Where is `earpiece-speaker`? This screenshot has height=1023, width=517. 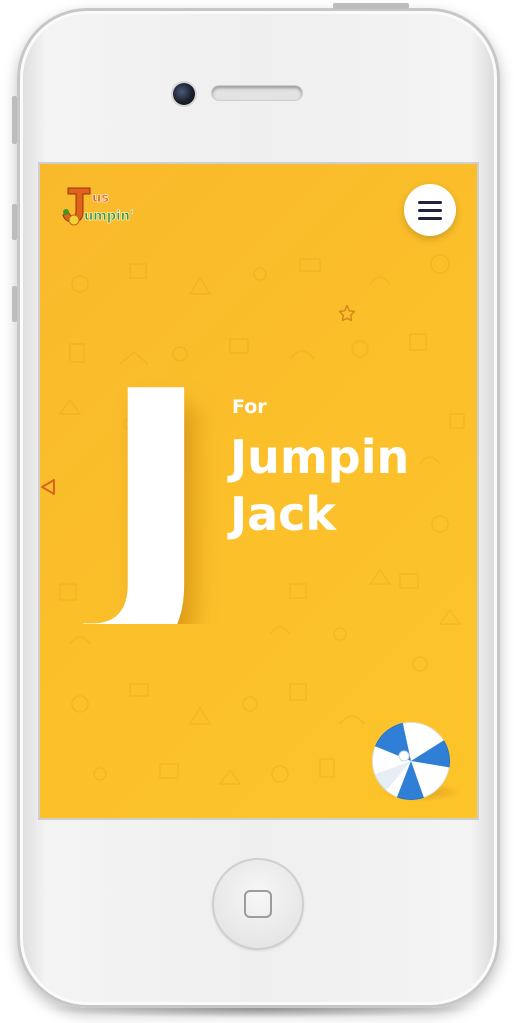 earpiece-speaker is located at coordinates (257, 93).